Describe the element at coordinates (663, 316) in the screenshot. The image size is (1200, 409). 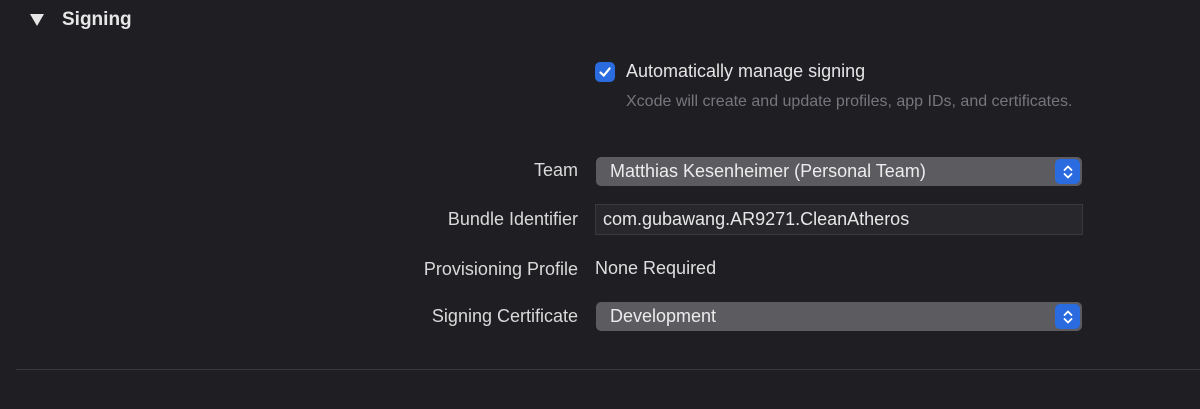
I see `signing-certificate-value: Development` at that location.